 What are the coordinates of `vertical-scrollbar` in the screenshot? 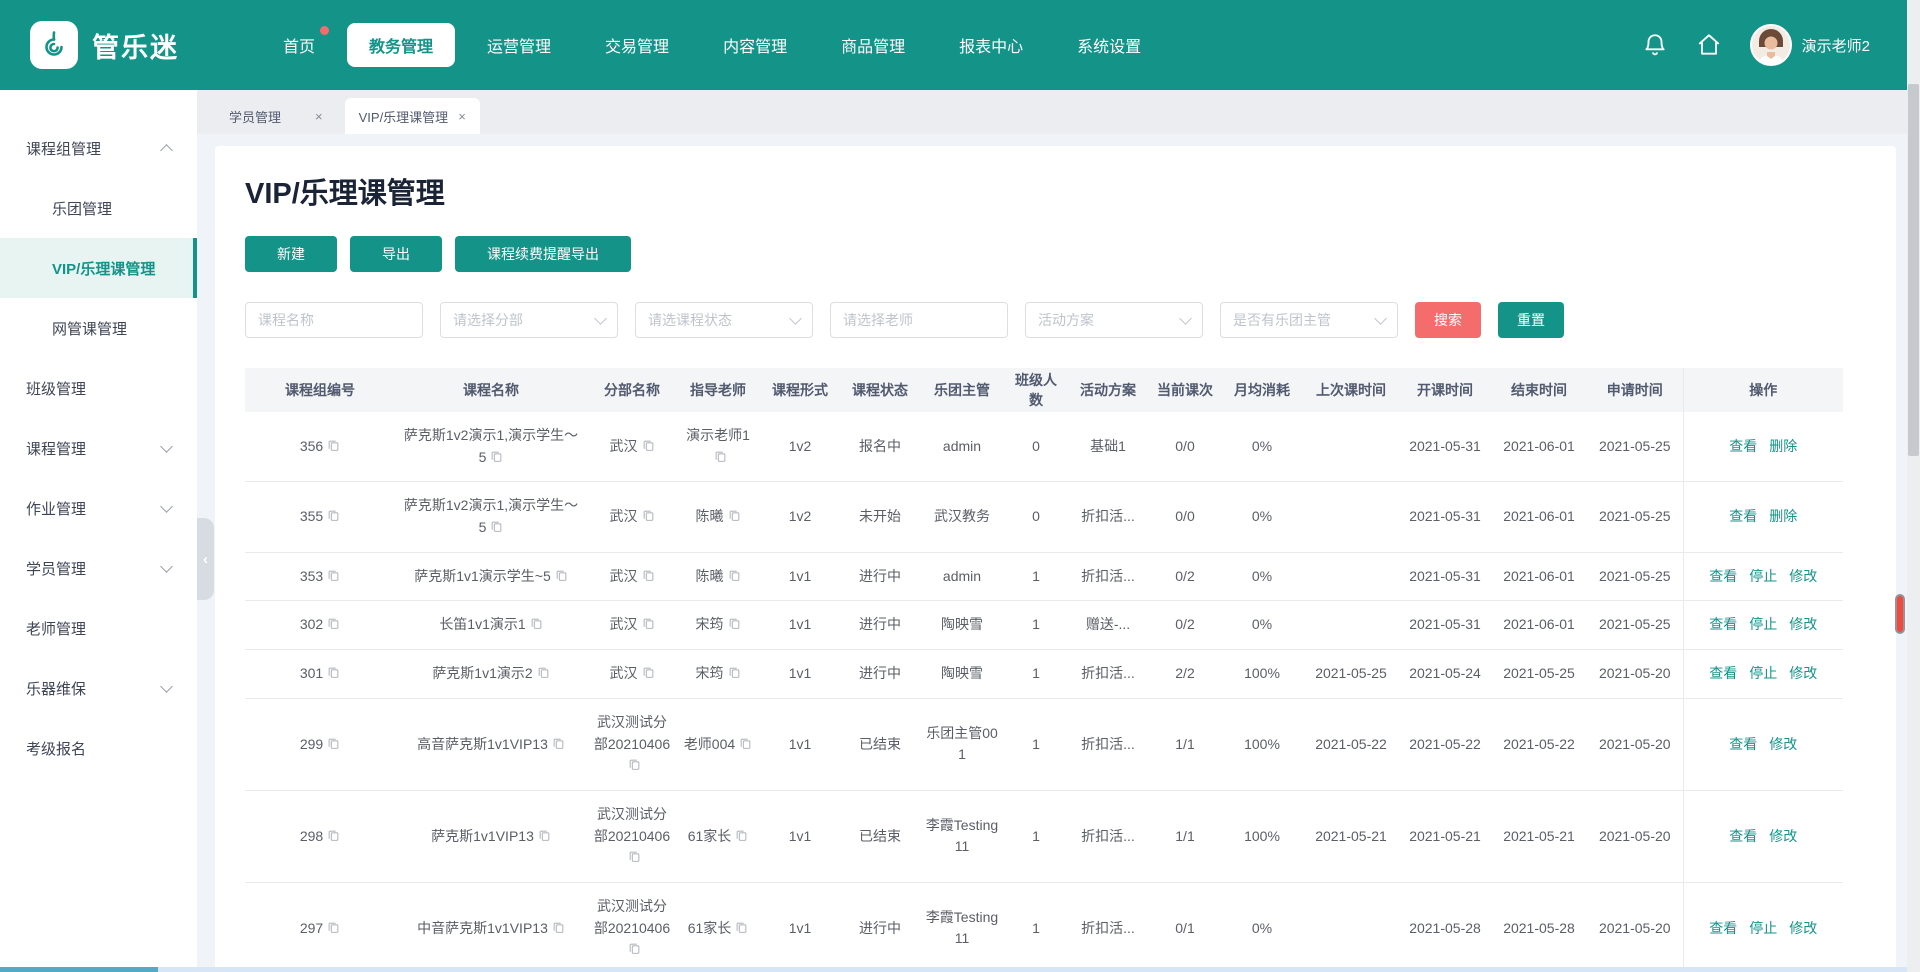 It's located at (1913, 486).